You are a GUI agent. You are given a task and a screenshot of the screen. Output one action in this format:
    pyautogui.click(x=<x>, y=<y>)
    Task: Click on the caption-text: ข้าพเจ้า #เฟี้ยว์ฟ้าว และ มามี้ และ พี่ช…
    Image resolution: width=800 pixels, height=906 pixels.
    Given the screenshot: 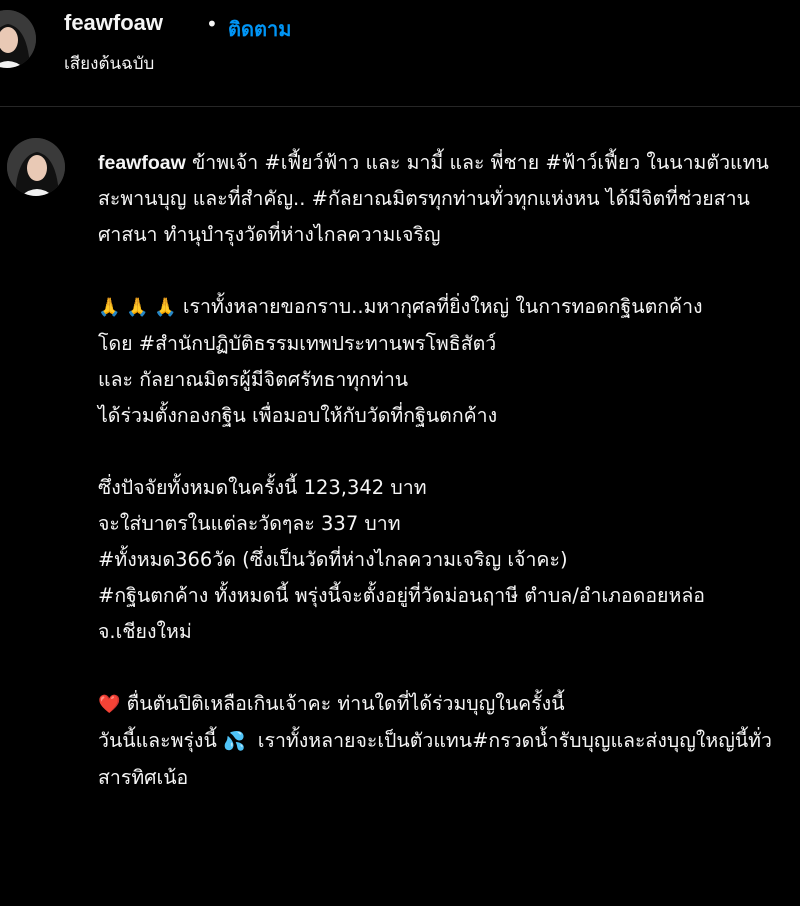 What is the action you would take?
    pyautogui.click(x=433, y=198)
    